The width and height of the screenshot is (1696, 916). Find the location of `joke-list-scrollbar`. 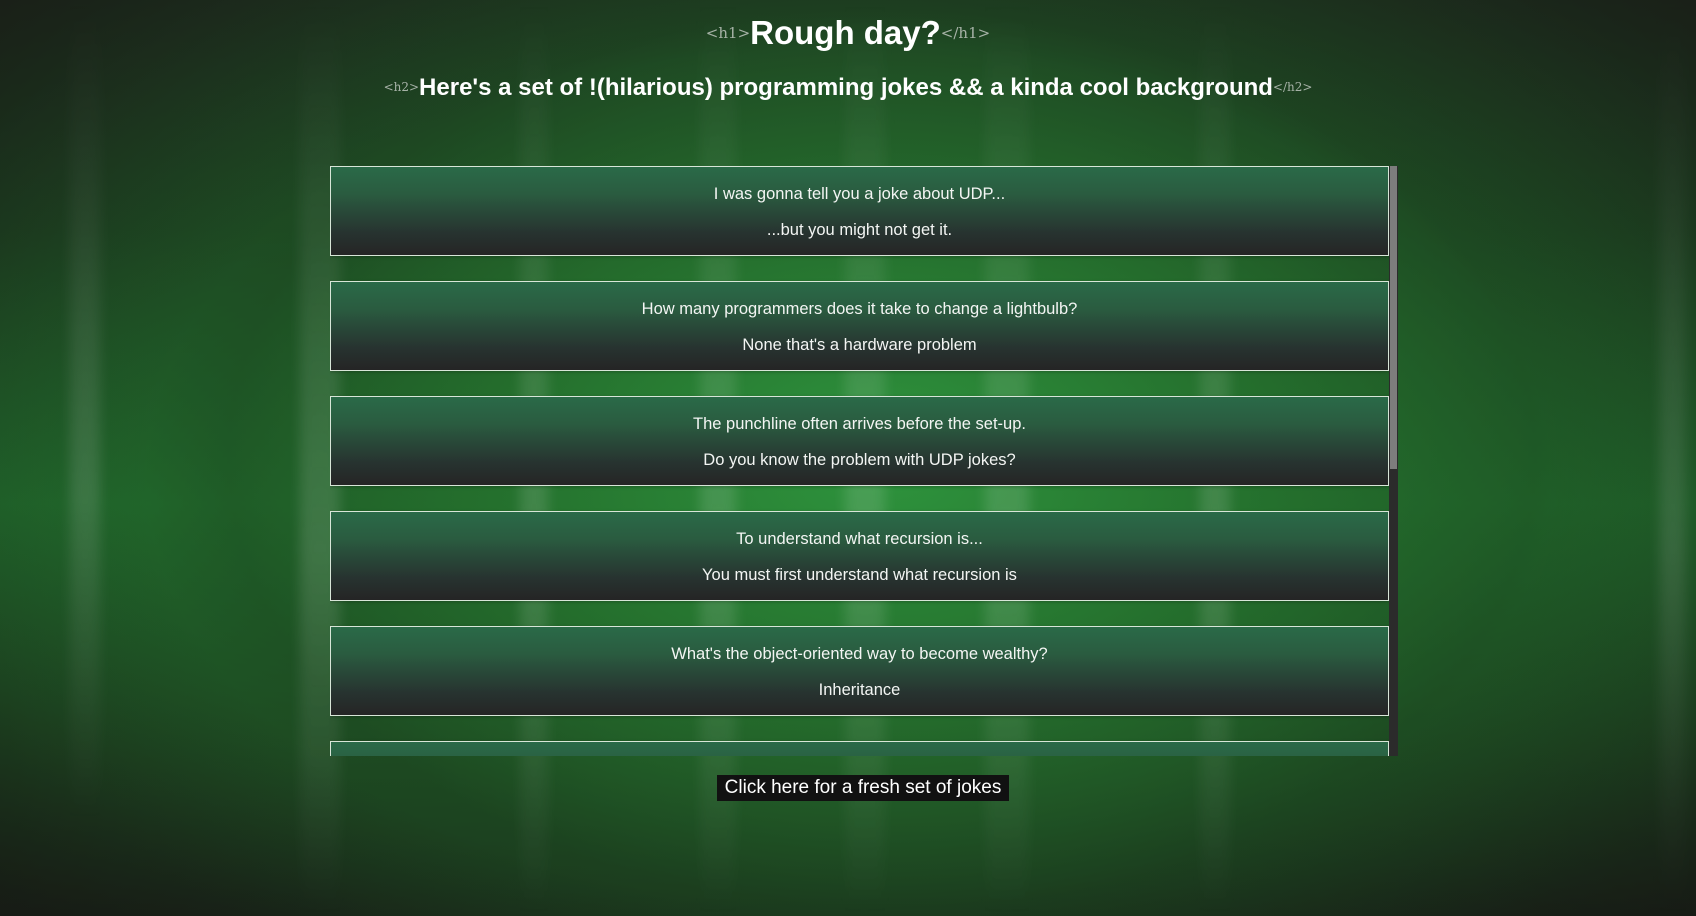

joke-list-scrollbar is located at coordinates (1393, 461).